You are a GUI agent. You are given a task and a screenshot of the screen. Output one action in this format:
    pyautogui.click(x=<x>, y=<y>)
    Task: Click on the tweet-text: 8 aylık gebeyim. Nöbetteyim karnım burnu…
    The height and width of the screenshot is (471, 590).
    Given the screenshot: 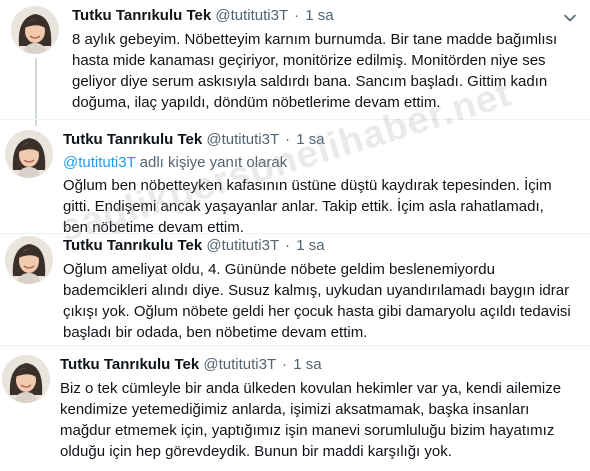 What is the action you would take?
    pyautogui.click(x=315, y=71)
    